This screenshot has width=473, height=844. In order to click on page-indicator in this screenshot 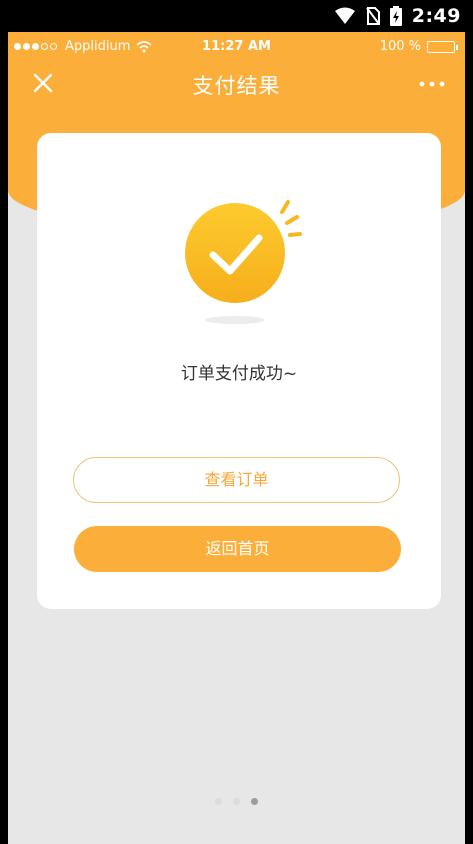, I will do `click(236, 801)`.